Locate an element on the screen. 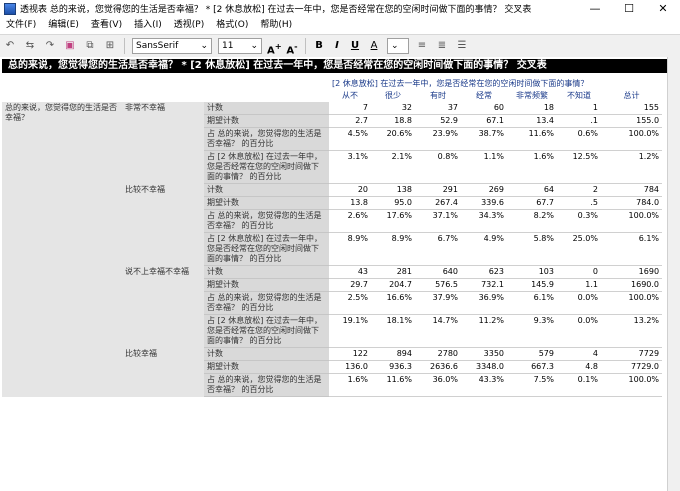 Image resolution: width=680 pixels, height=491 pixels. swap-icon: ⇆ is located at coordinates (30, 46).